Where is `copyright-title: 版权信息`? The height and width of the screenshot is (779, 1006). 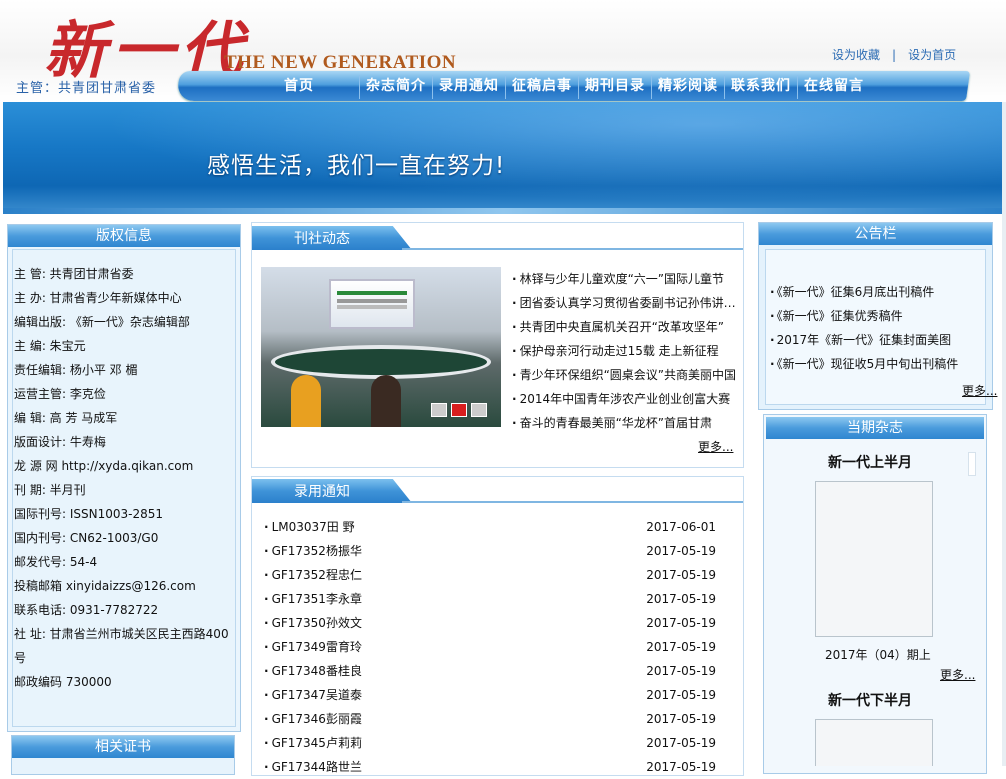
copyright-title: 版权信息 is located at coordinates (124, 236).